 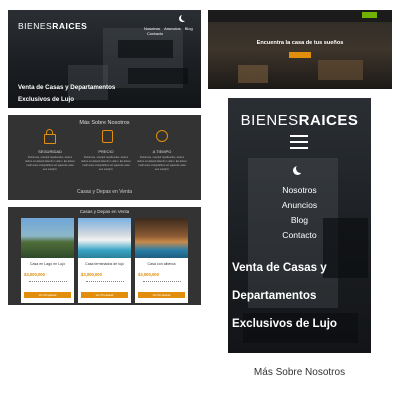 I want to click on mobile-nav: Nosotros Anuncios Blog Contacto, so click(x=299, y=213).